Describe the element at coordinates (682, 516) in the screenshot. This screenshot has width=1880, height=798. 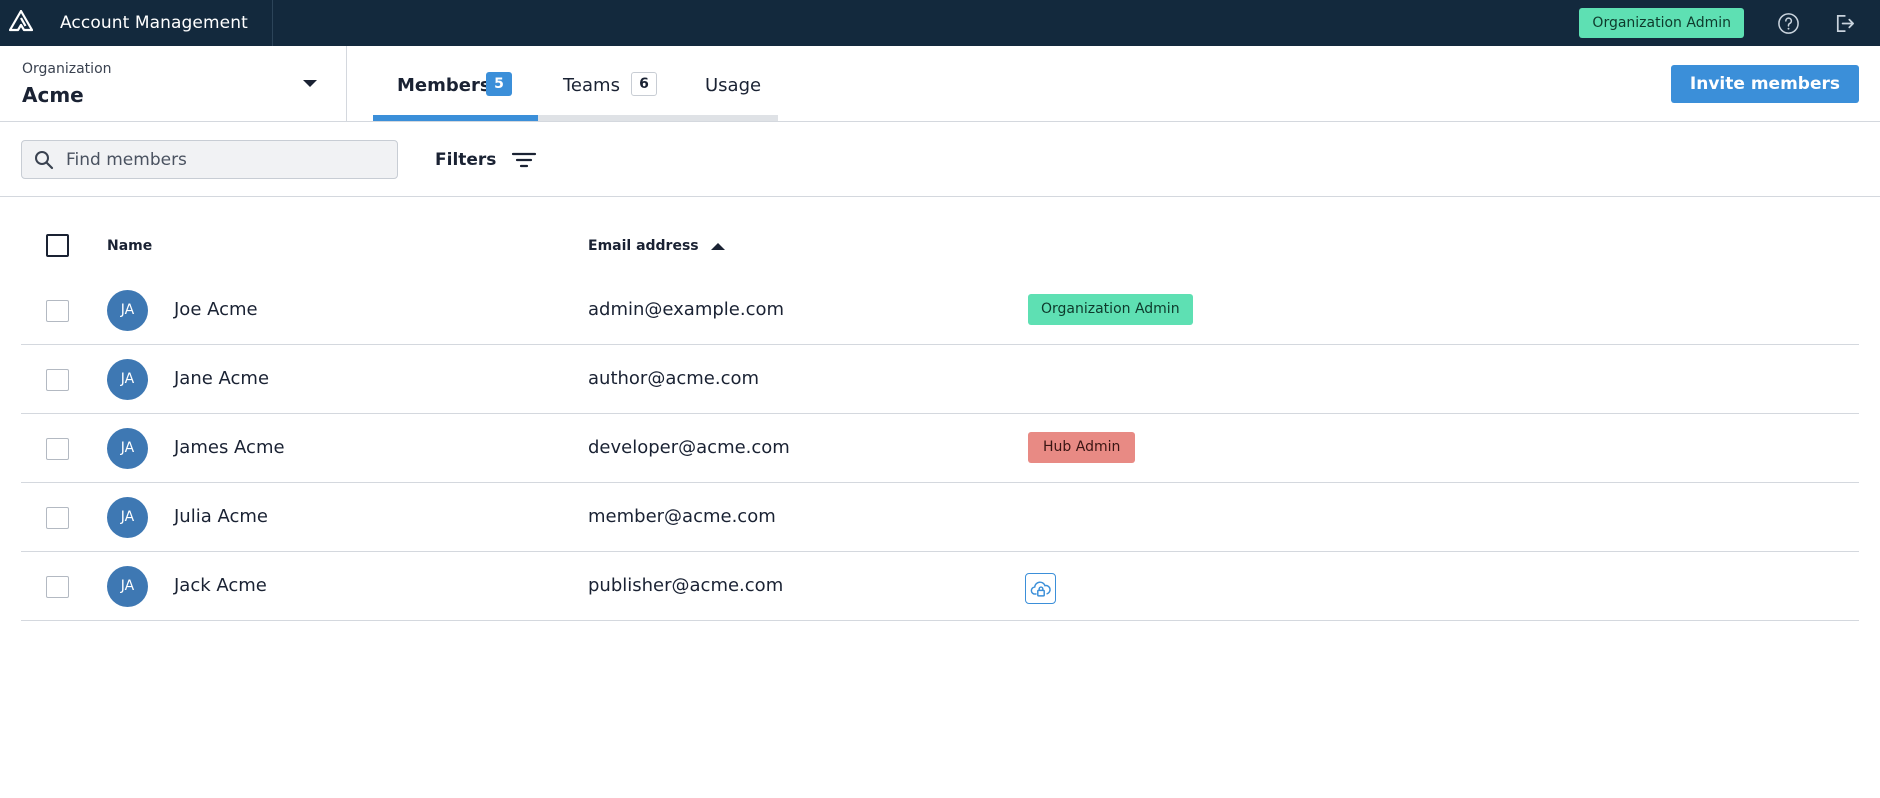
I see `member-email: member@acme.com` at that location.